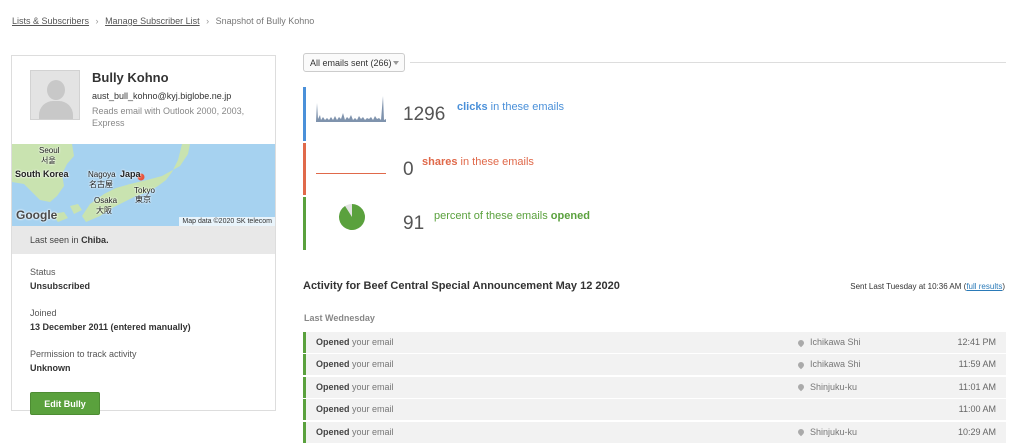  What do you see at coordinates (440, 162) in the screenshot?
I see `shares-label-strong: shares` at bounding box center [440, 162].